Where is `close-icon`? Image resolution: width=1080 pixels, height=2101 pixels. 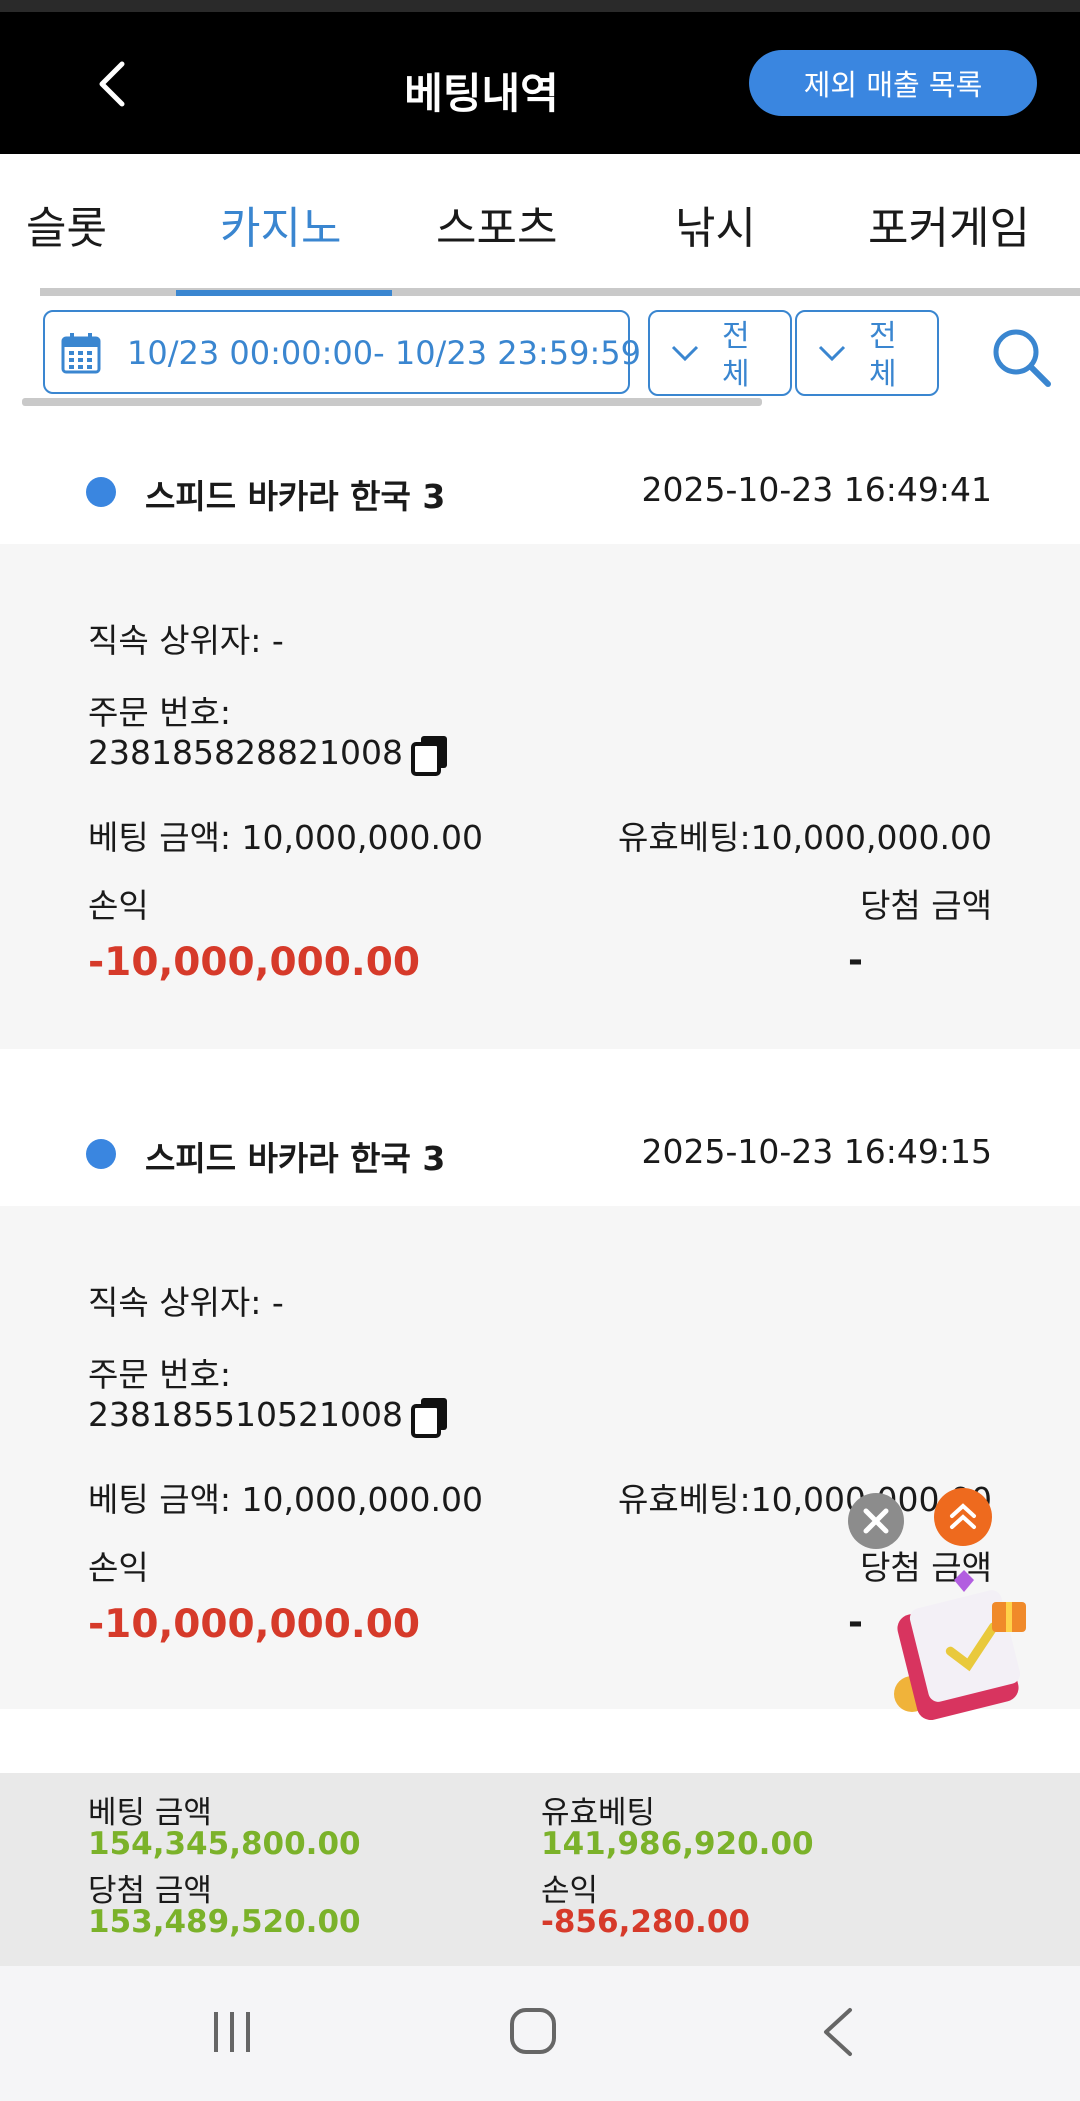
close-icon is located at coordinates (876, 1521).